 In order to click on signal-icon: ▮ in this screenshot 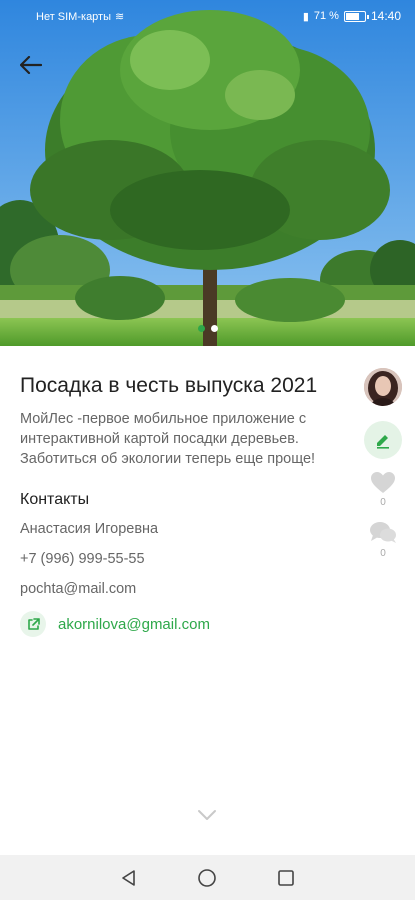, I will do `click(305, 16)`.